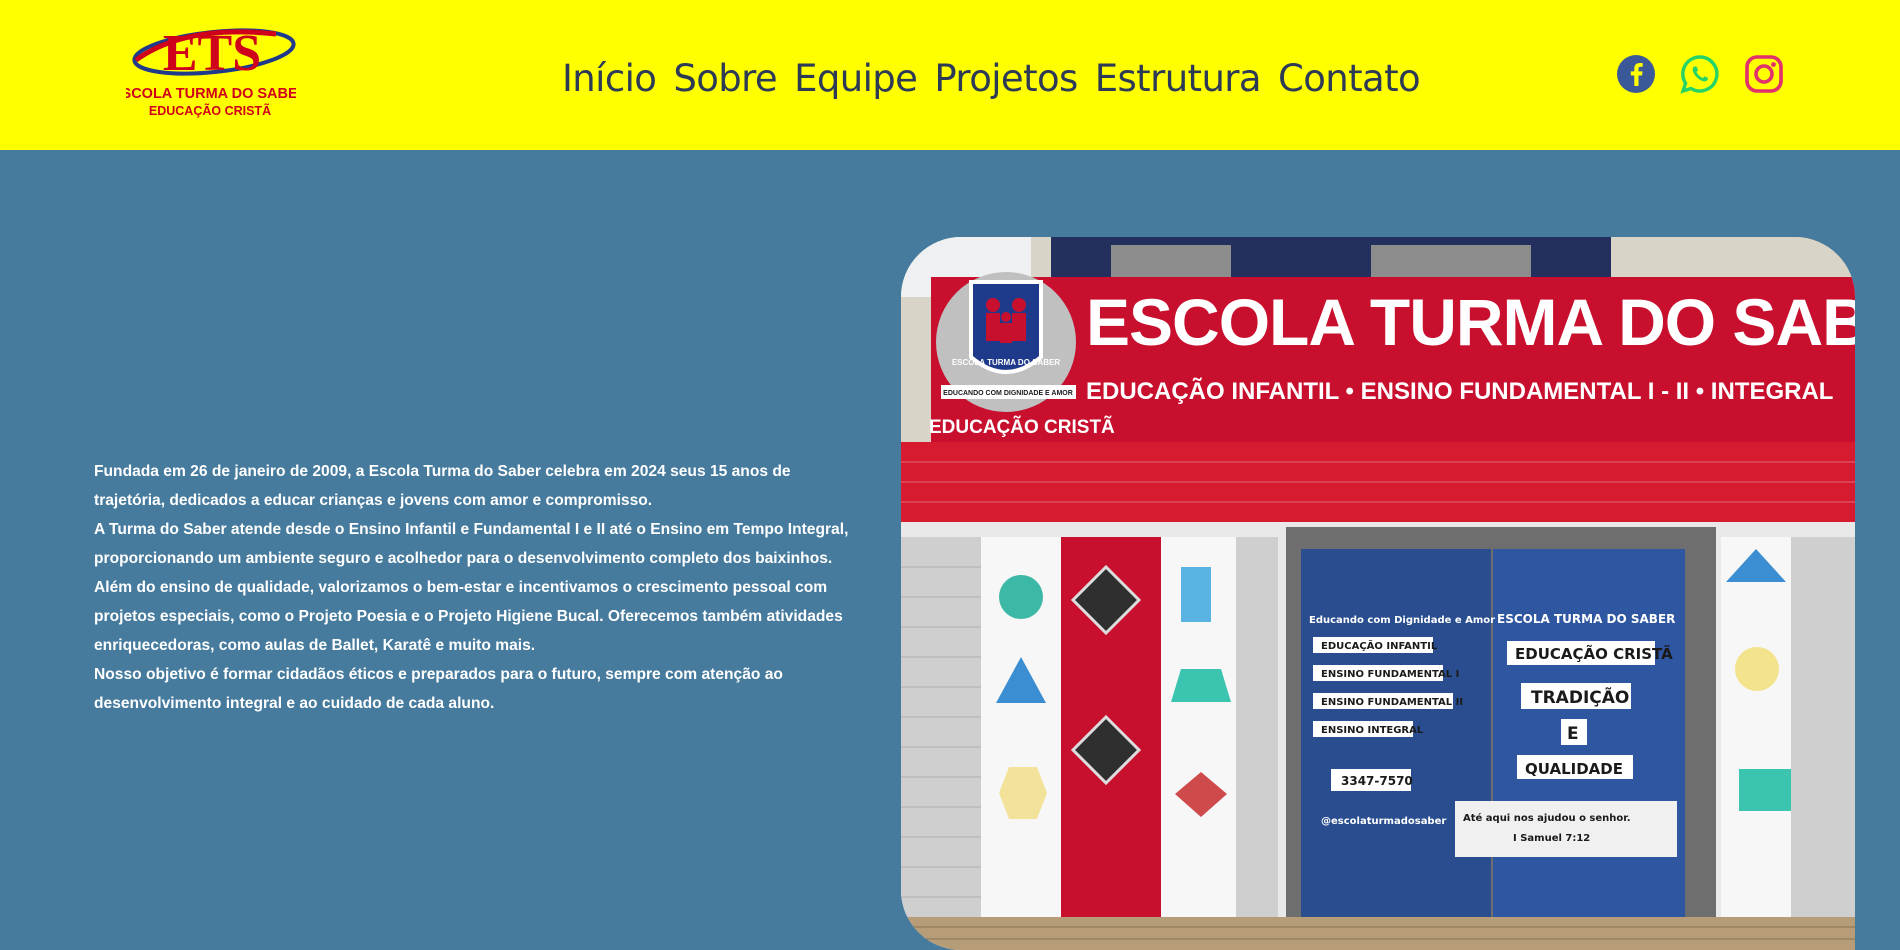 The width and height of the screenshot is (1900, 950). I want to click on door-left-6: @escolaturmadosaber, so click(1383, 821).